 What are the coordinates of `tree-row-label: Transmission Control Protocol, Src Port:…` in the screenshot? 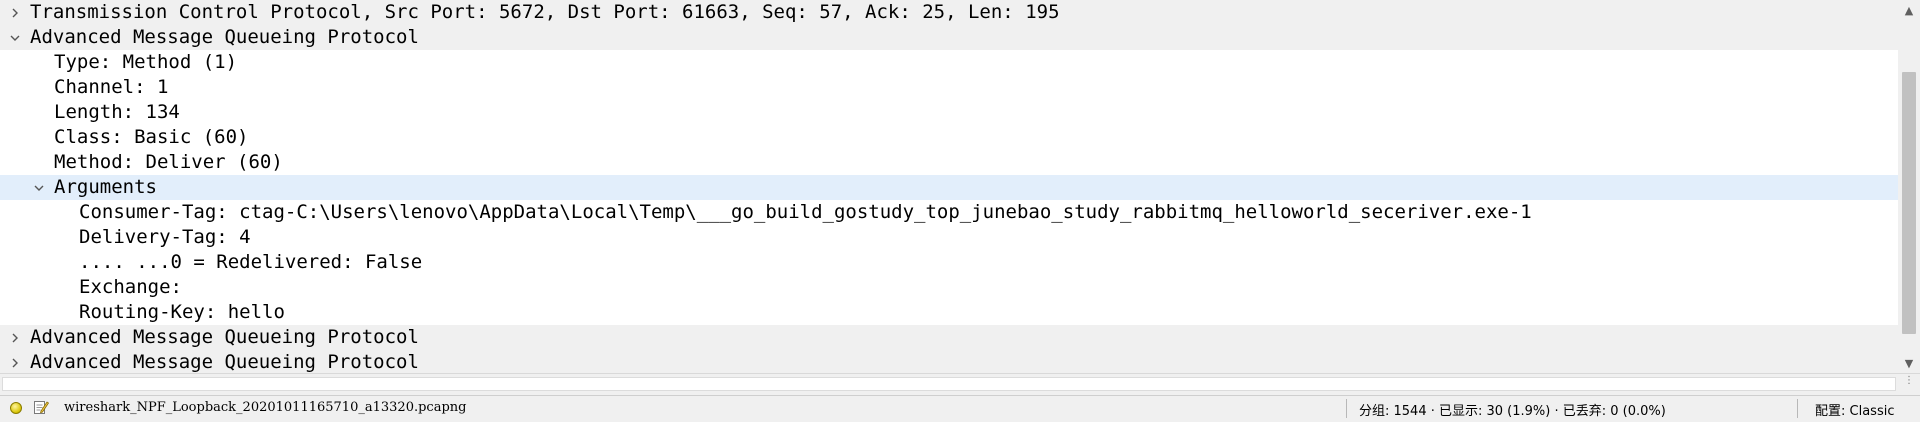 It's located at (545, 12).